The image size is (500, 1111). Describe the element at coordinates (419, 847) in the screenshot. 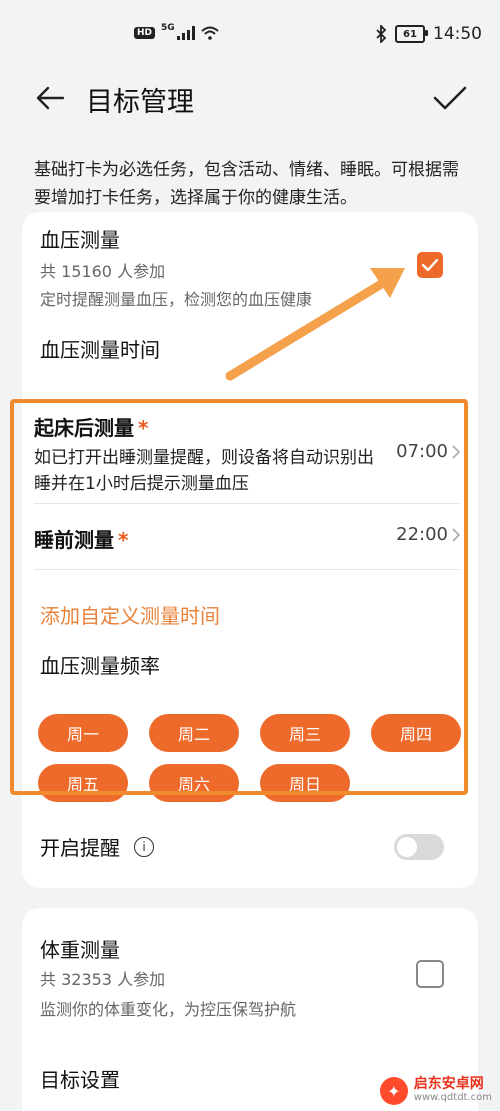

I see `reminder-toggle` at that location.